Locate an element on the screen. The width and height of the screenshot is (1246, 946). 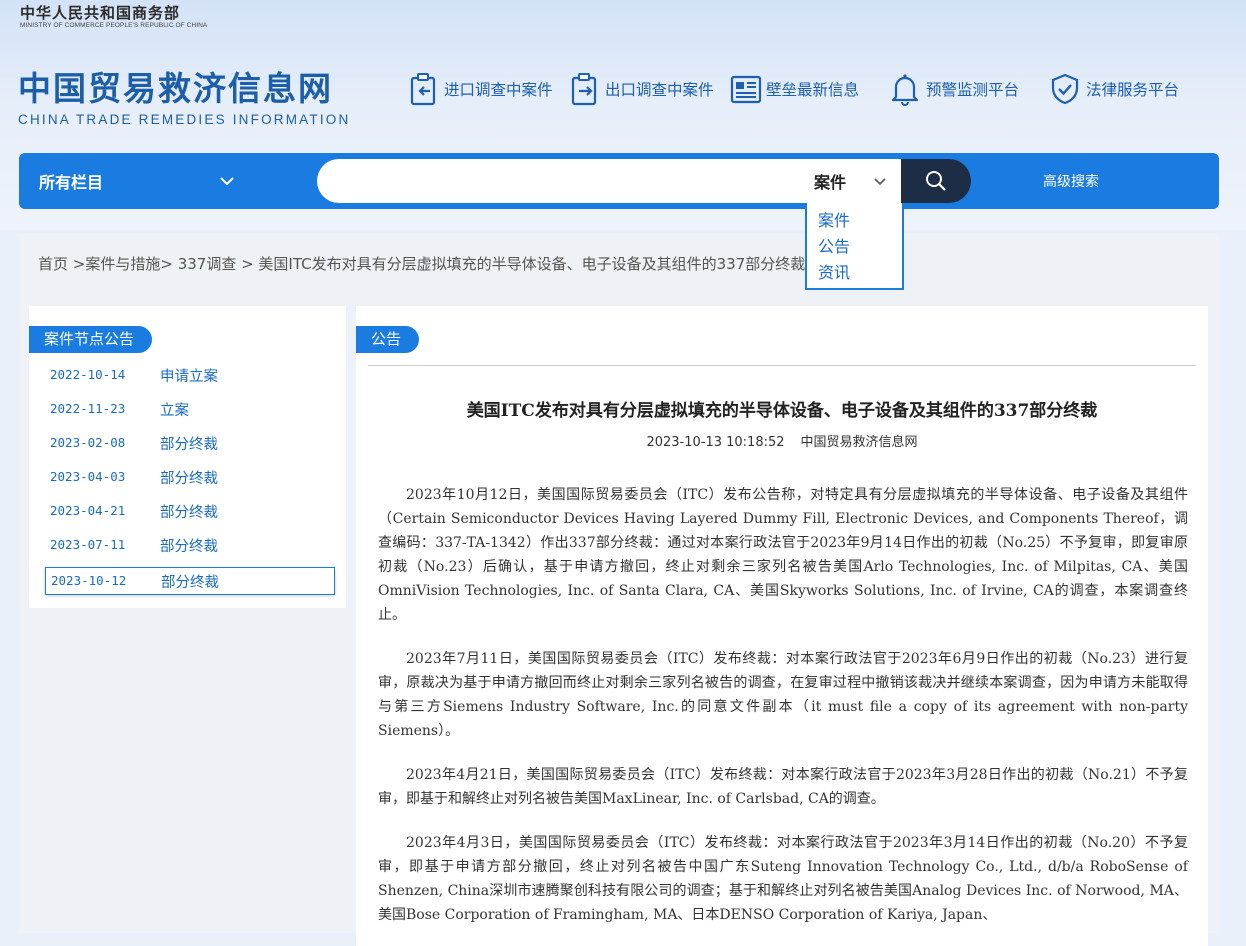
case-node-item: 2023-04-21 部分终裁 is located at coordinates (189, 511).